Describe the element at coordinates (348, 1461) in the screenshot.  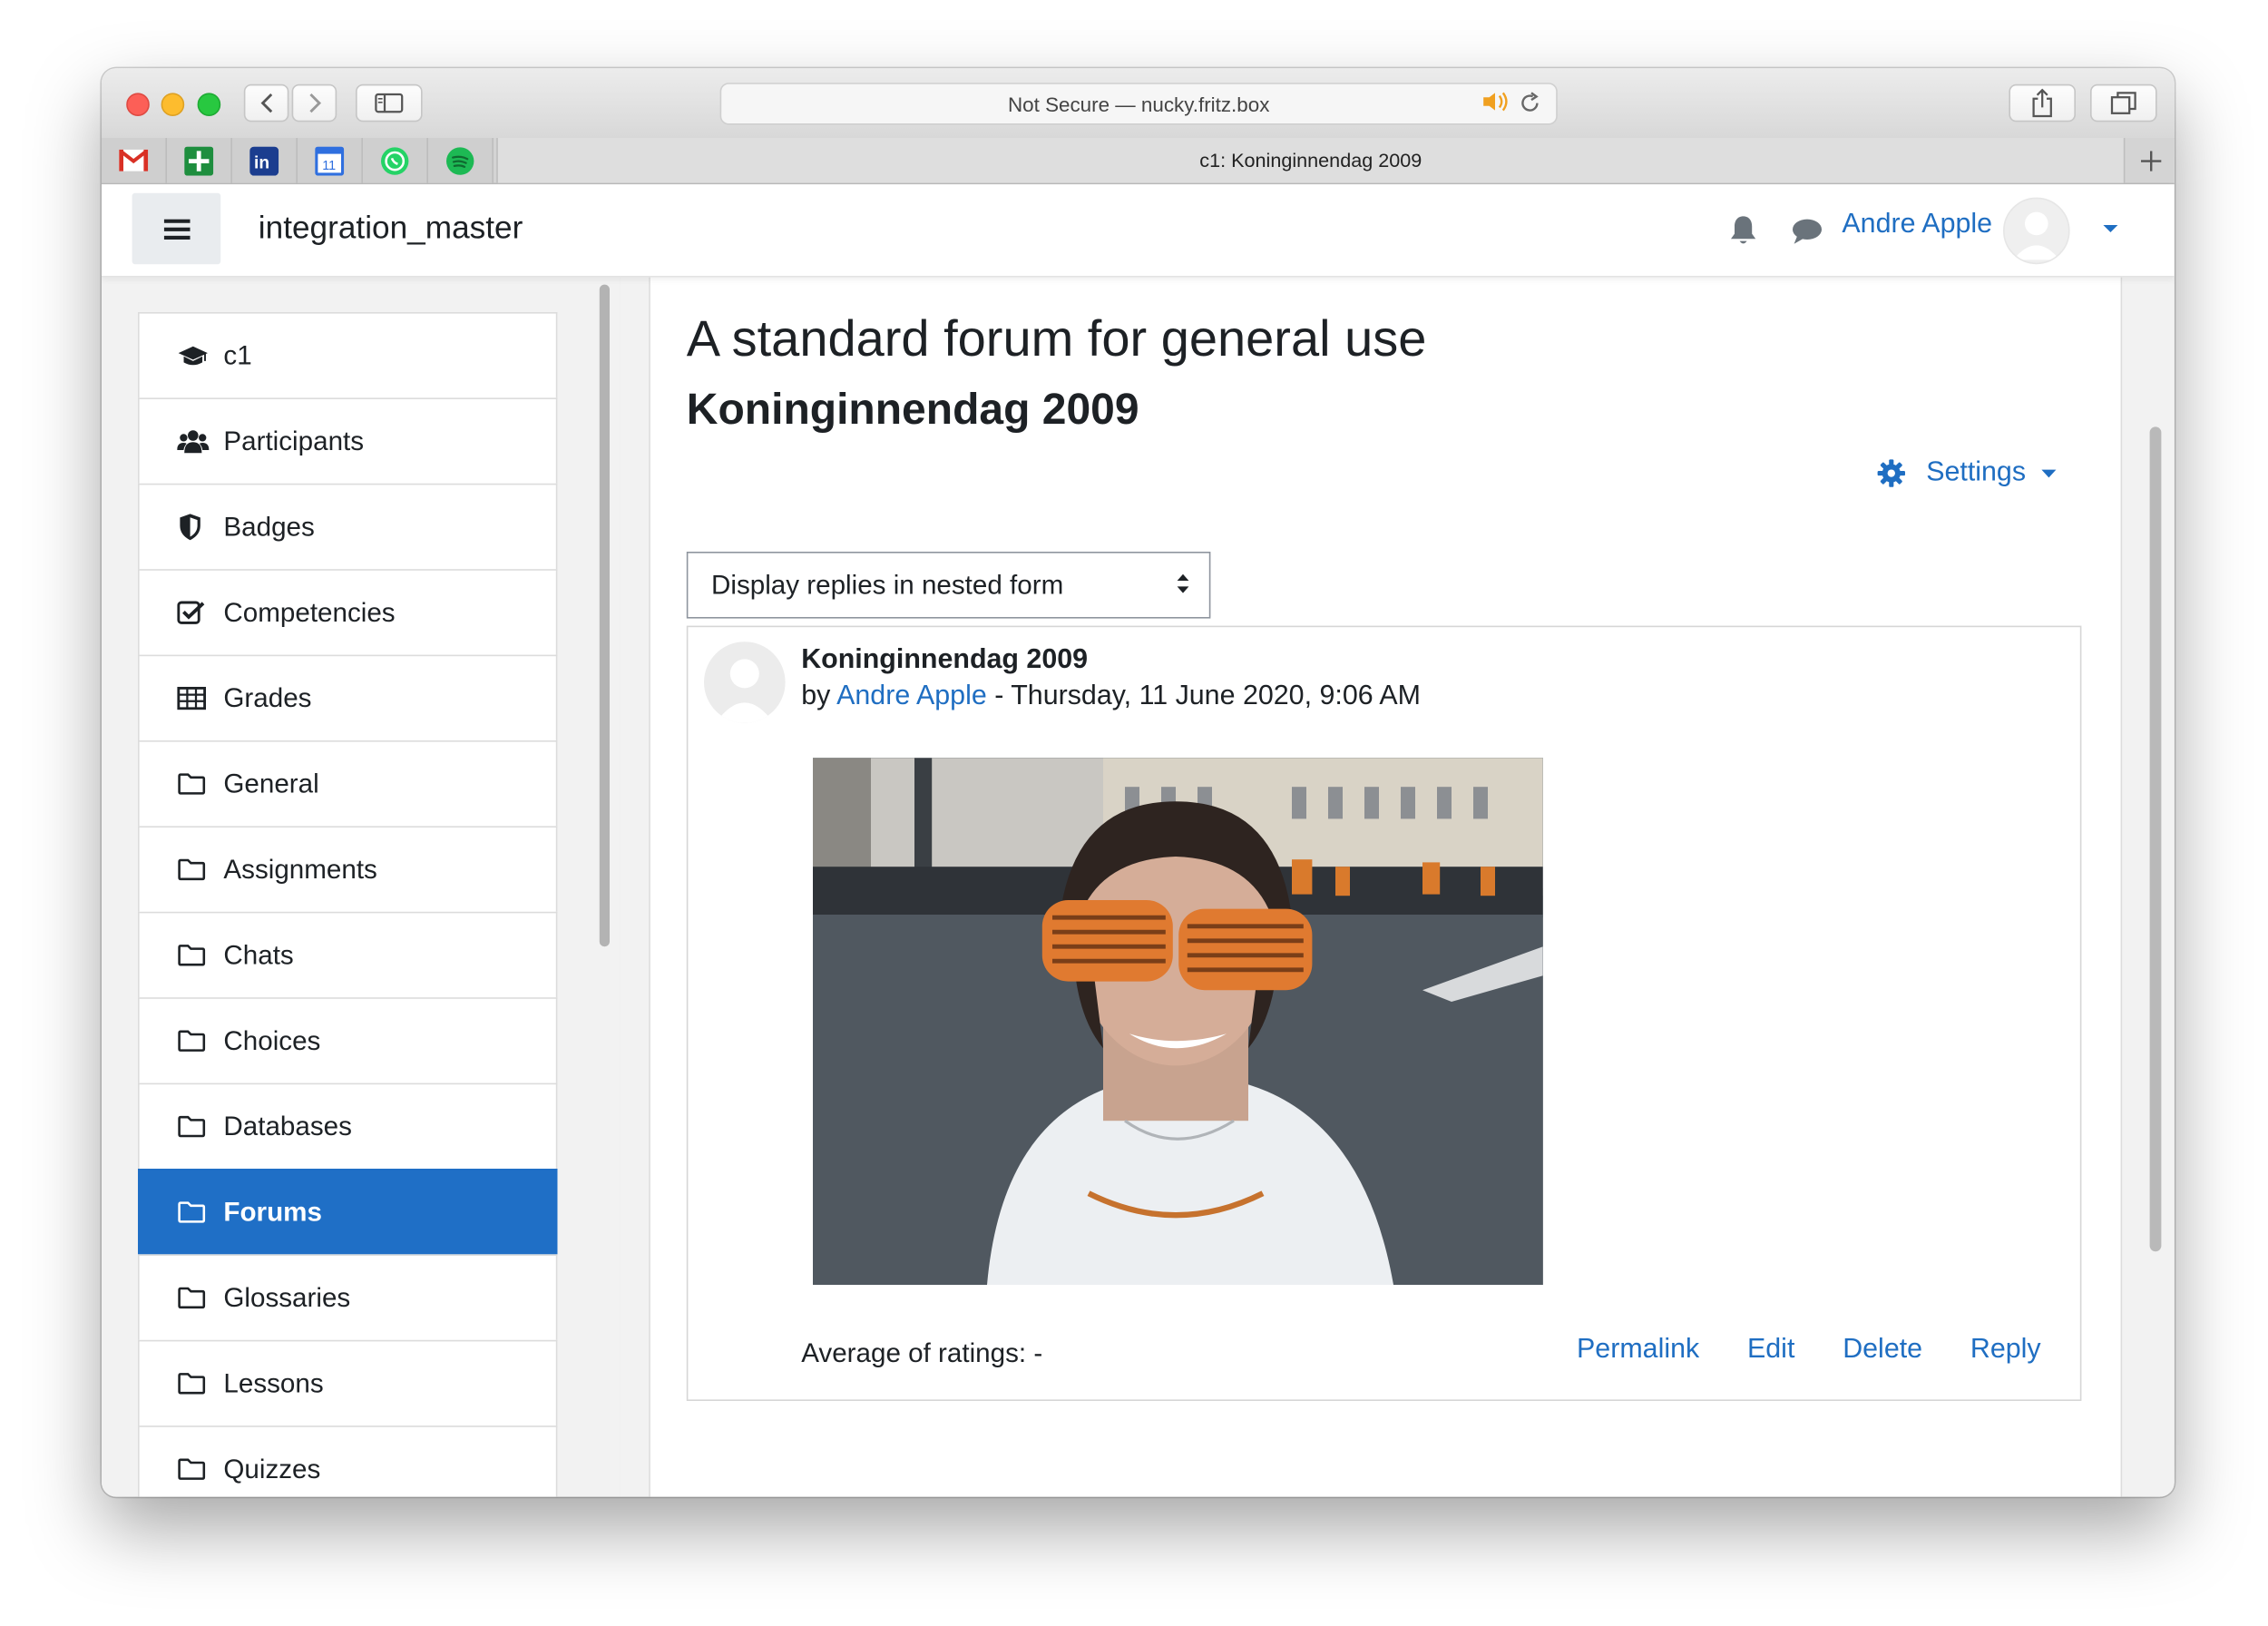
I see `drawer-item-quizzes: Quizzes` at that location.